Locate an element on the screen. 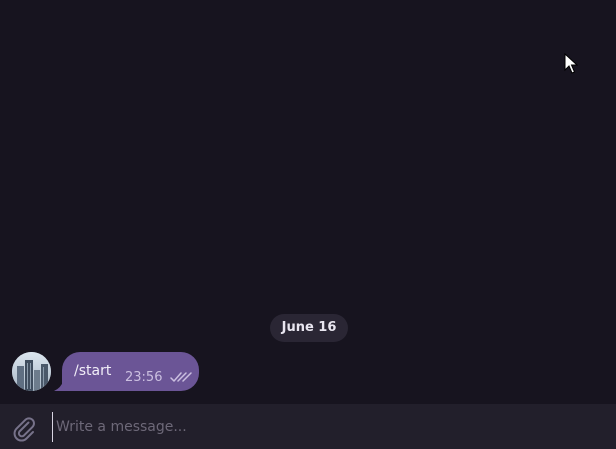  composer-bar is located at coordinates (308, 426).